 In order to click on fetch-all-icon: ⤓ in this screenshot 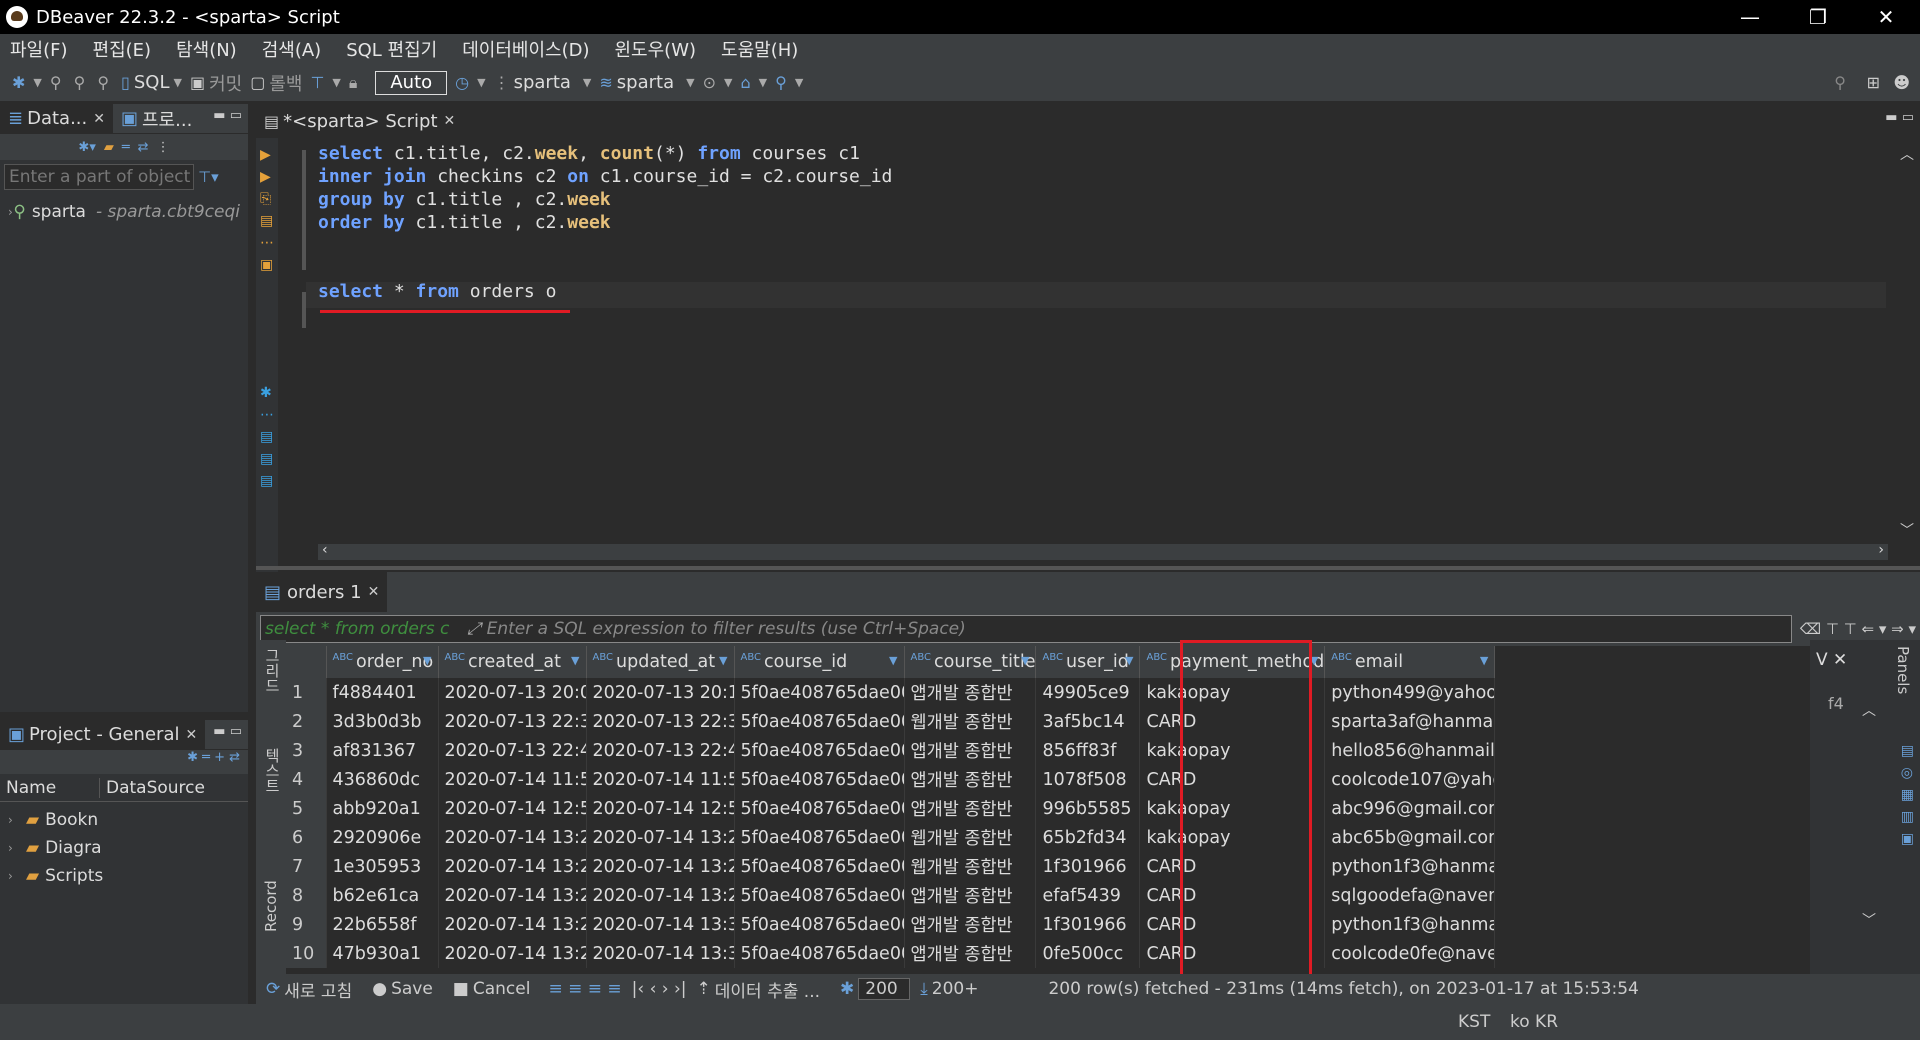, I will do `click(924, 989)`.